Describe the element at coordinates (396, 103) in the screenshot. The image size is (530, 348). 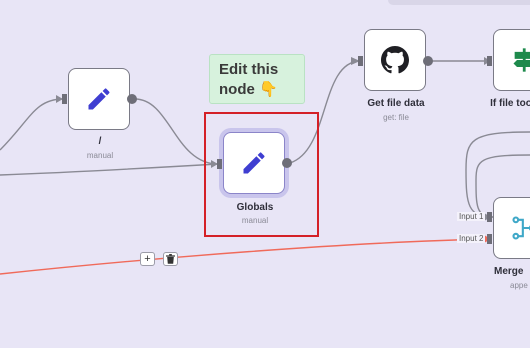
I see `node-get-file-data-title: Get file data` at that location.